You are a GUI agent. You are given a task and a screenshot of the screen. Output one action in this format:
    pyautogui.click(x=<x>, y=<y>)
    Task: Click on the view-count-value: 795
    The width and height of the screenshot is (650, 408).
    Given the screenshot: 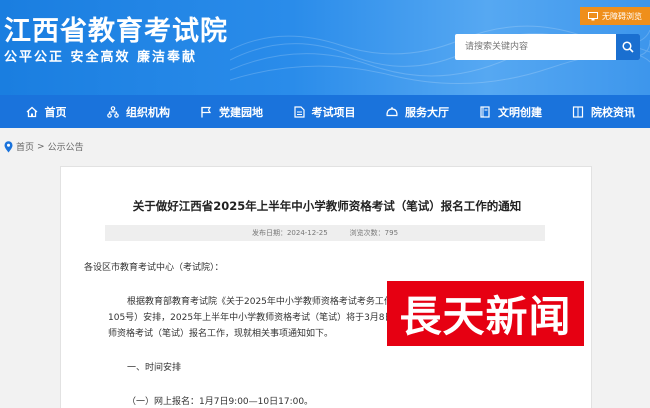 What is the action you would take?
    pyautogui.click(x=391, y=233)
    